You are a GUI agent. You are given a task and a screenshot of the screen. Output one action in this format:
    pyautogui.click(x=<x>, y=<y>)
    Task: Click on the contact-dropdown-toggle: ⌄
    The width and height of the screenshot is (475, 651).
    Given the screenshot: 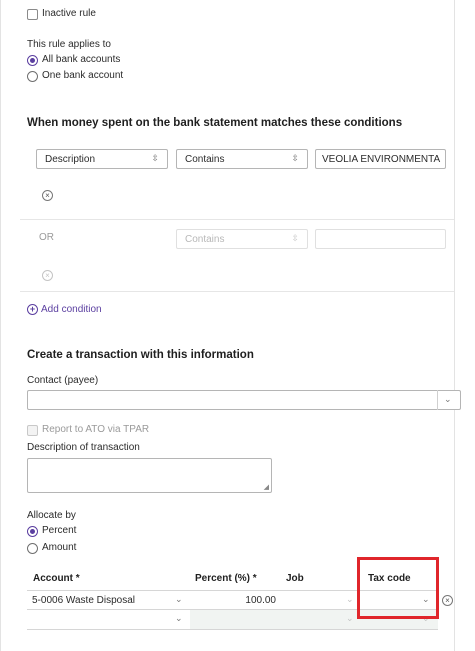 What is the action you would take?
    pyautogui.click(x=446, y=400)
    